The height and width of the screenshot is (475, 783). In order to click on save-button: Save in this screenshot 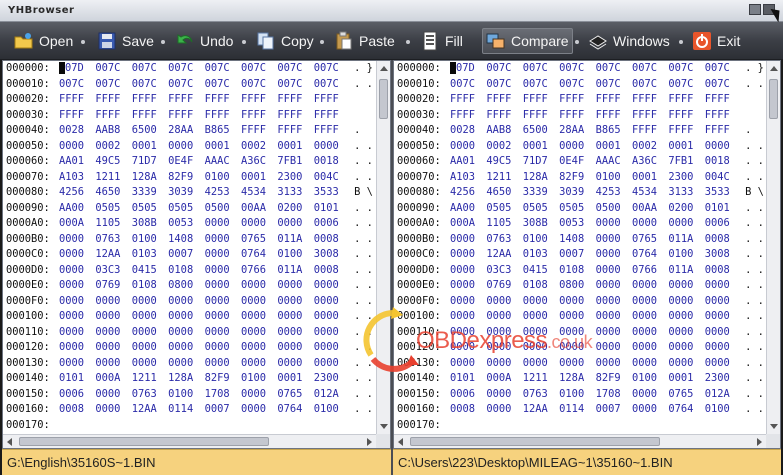, I will do `click(125, 41)`.